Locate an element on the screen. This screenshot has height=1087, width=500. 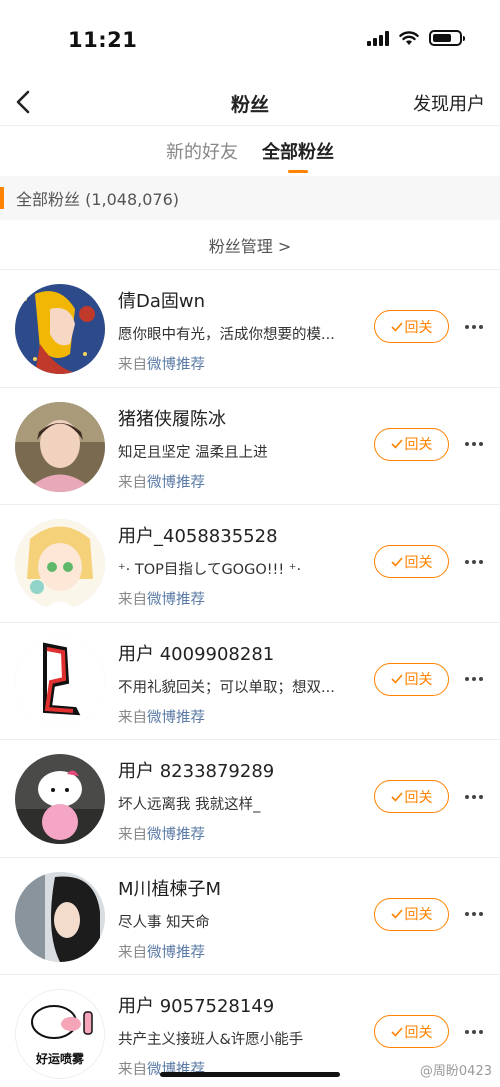
list-item: 猪猪侠履陈冰 知足且坚定 温柔且上进 来自微博推荐 回关 is located at coordinates (250, 446).